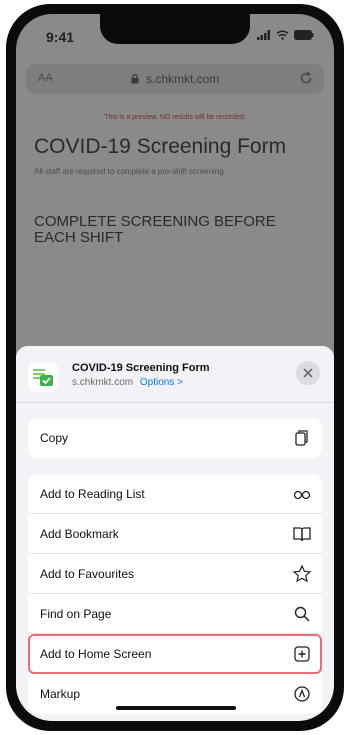 This screenshot has height=735, width=350. I want to click on action-label: Add to Reading List, so click(92, 494).